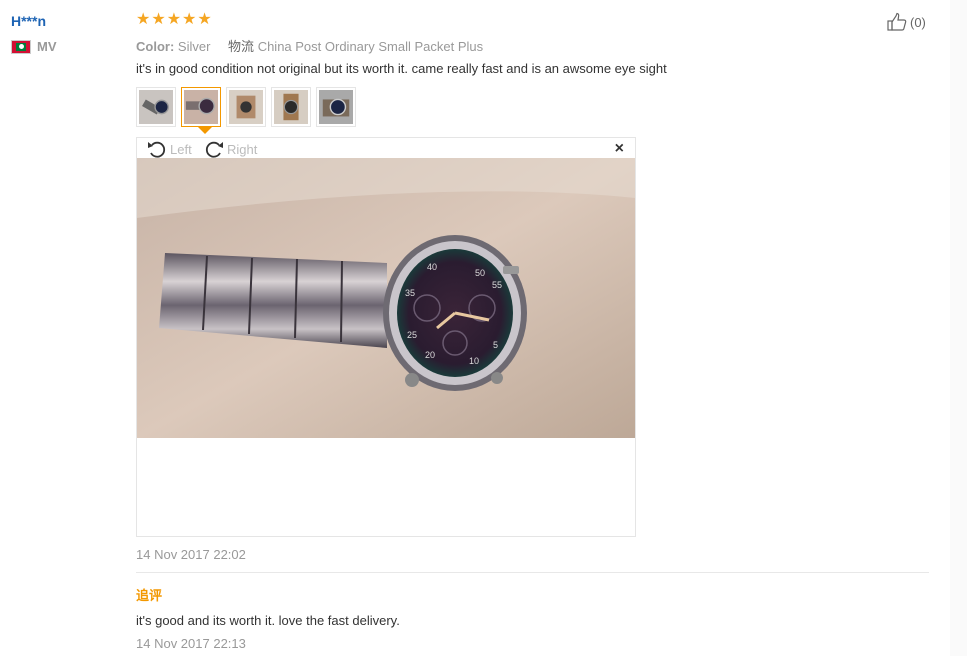  I want to click on svg-text: 50, so click(480, 273).